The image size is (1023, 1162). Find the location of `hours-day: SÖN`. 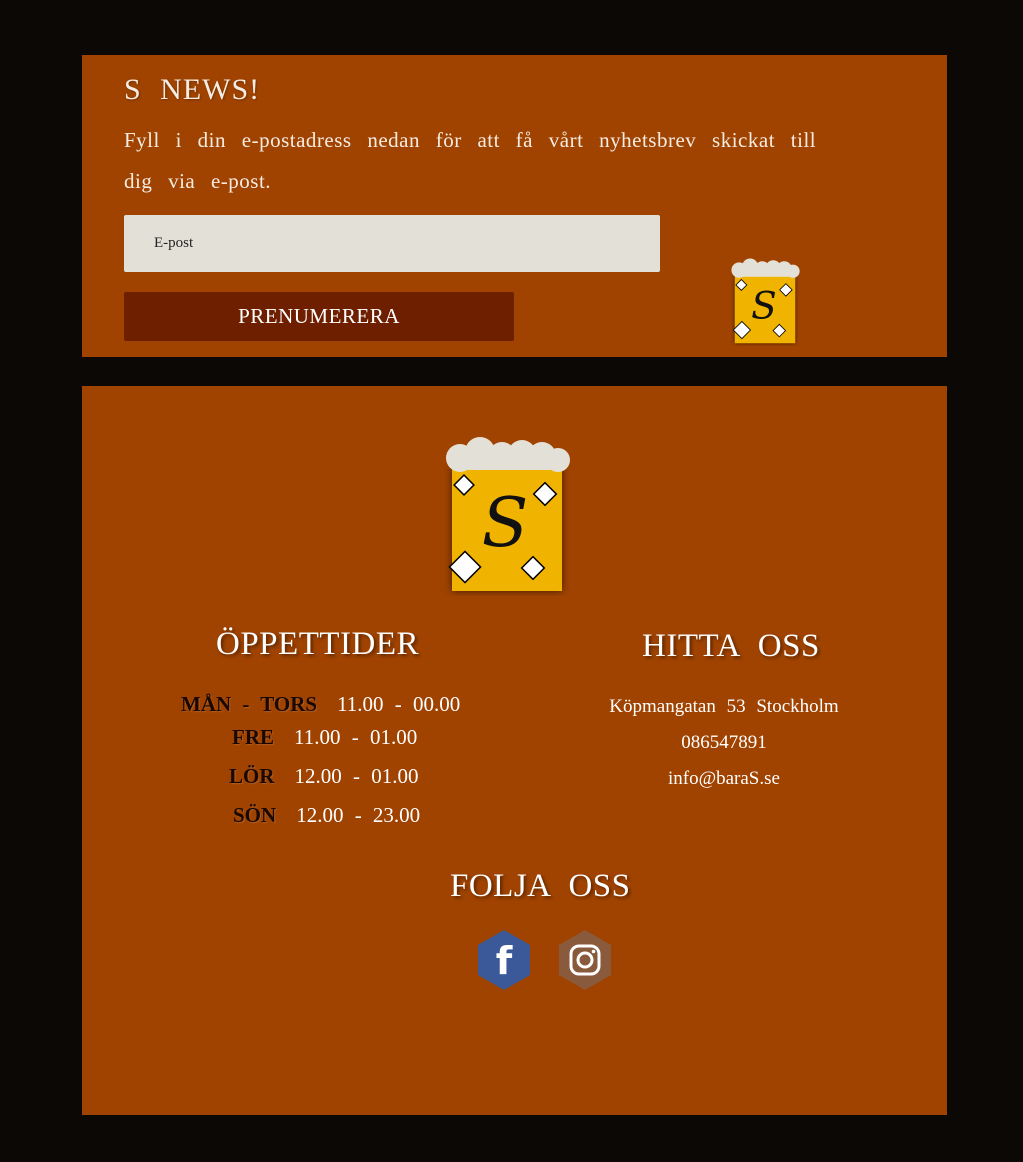

hours-day: SÖN is located at coordinates (255, 815).